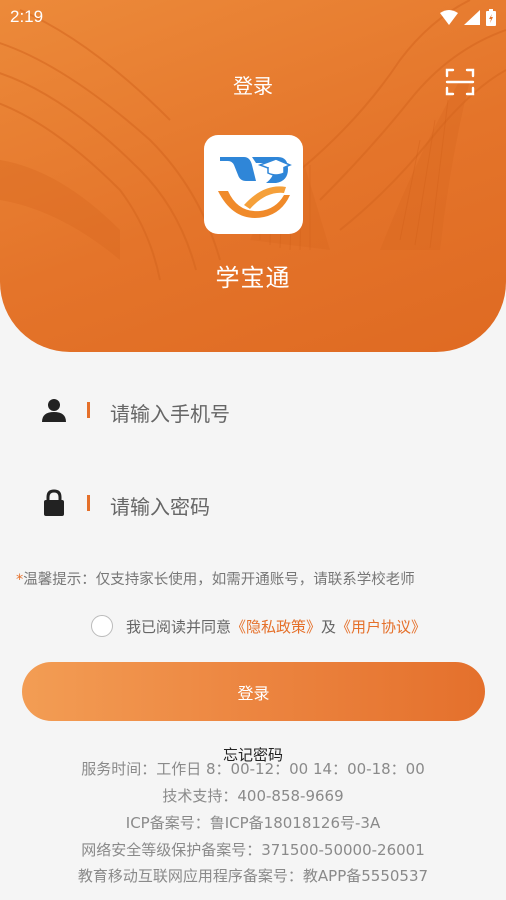 The width and height of the screenshot is (506, 900). What do you see at coordinates (329, 626) in the screenshot?
I see `agreement-and: 及` at bounding box center [329, 626].